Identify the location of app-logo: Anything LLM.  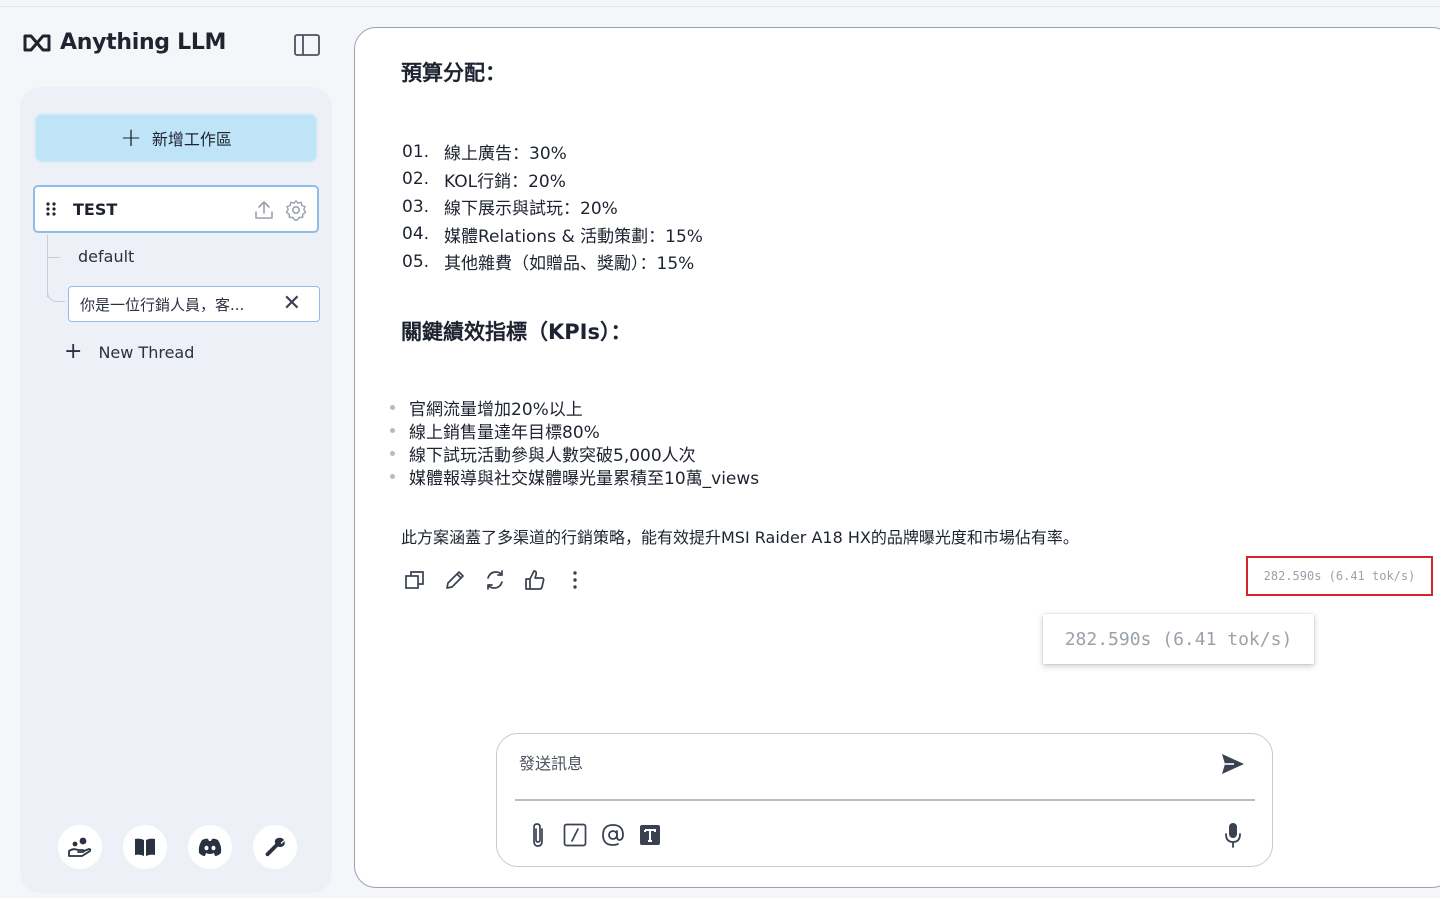
(124, 42).